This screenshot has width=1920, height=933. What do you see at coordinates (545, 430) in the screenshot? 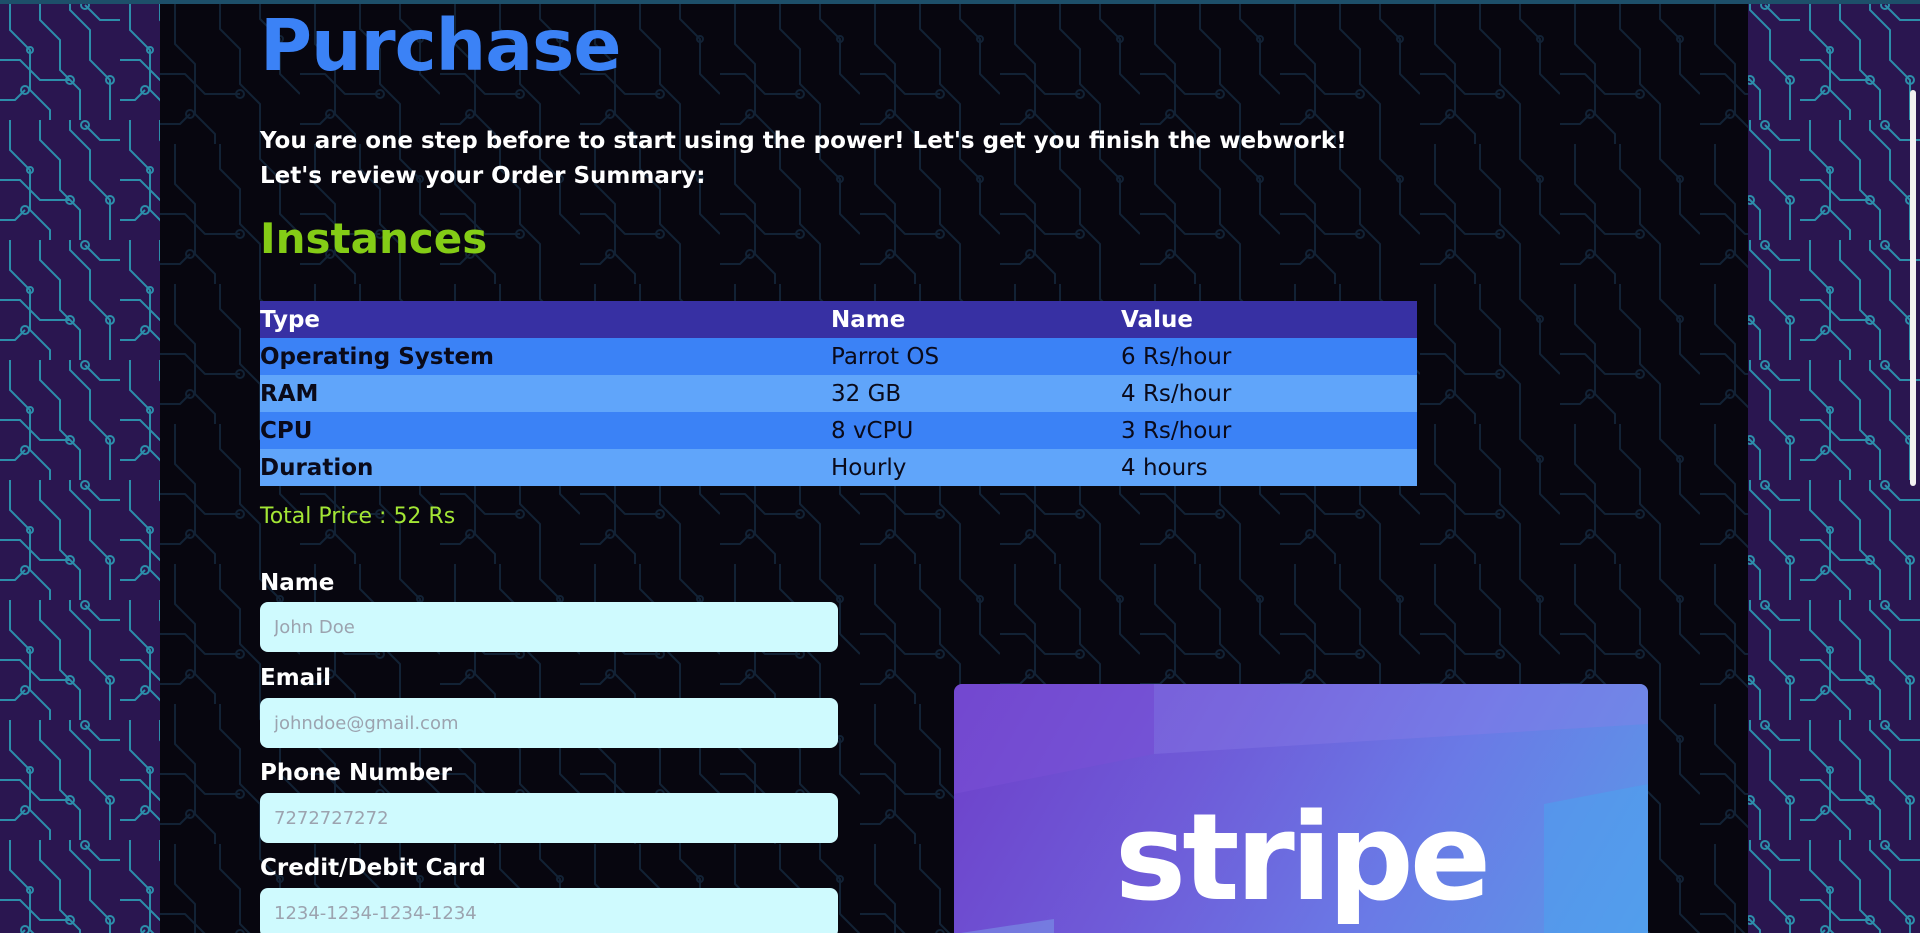
I see `row-type: CPU` at bounding box center [545, 430].